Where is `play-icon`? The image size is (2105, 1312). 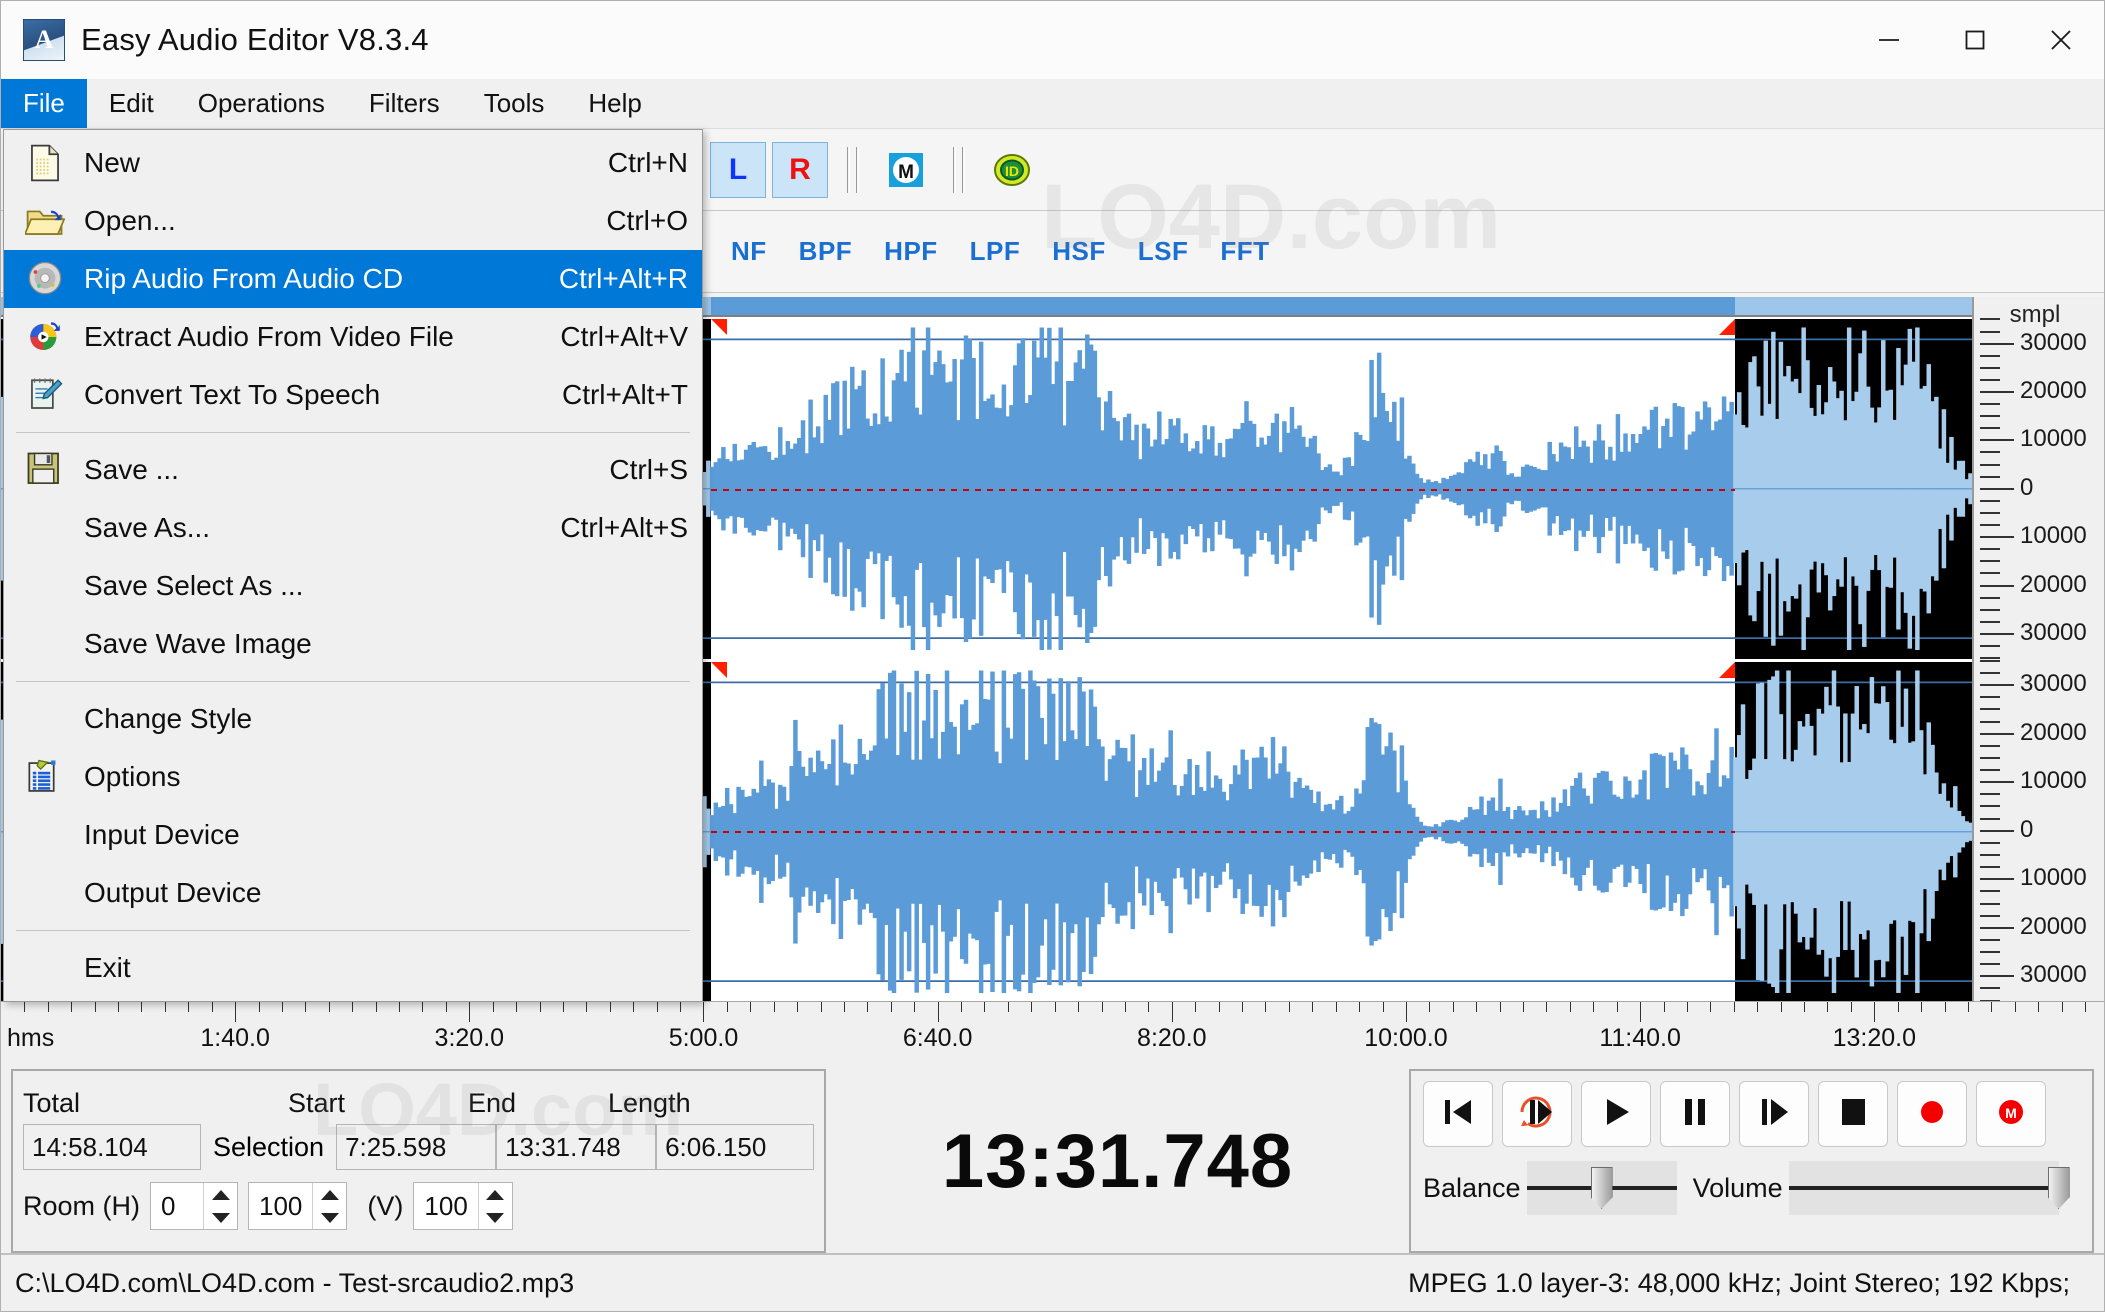 play-icon is located at coordinates (1616, 1114).